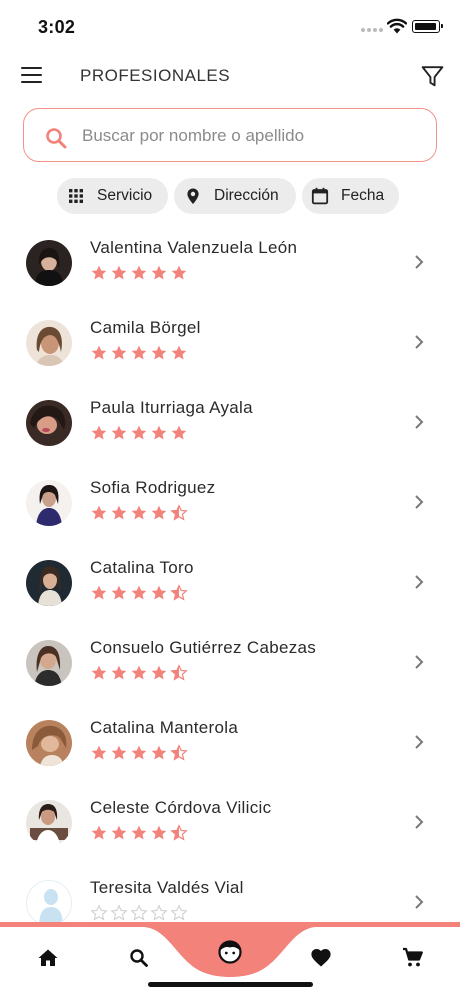 The height and width of the screenshot is (996, 460). Describe the element at coordinates (230, 26) in the screenshot. I see `status-bar: 3:02` at that location.